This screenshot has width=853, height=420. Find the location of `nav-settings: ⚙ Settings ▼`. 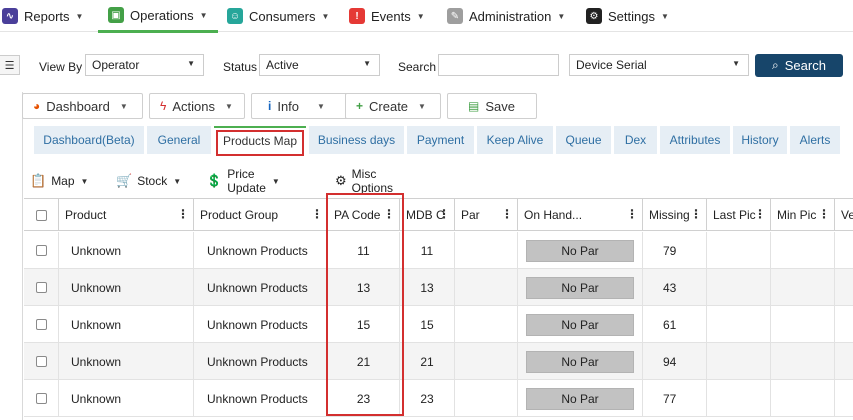

nav-settings: ⚙ Settings ▼ is located at coordinates (627, 16).